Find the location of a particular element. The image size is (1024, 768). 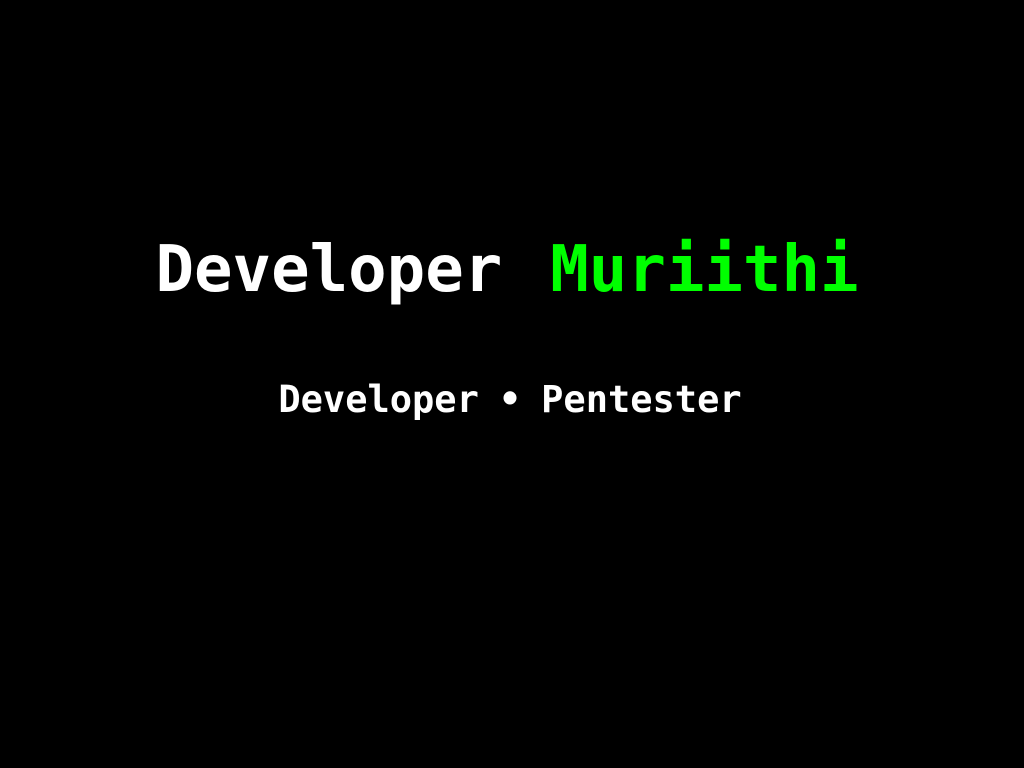

hero-title: Developer Muriithi is located at coordinates (507, 270).